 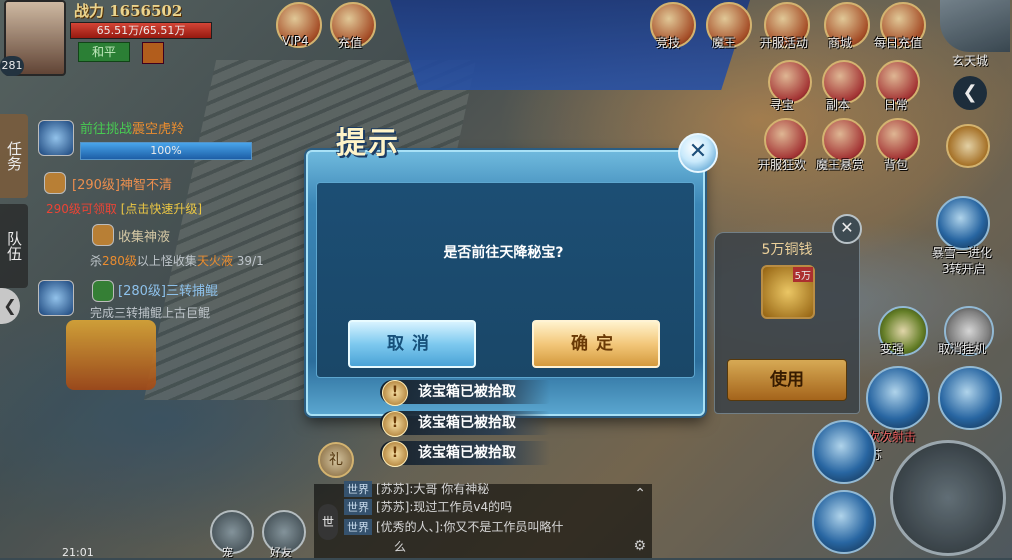 What do you see at coordinates (503, 253) in the screenshot?
I see `dialog-message: 是否前往天降秘宝?` at bounding box center [503, 253].